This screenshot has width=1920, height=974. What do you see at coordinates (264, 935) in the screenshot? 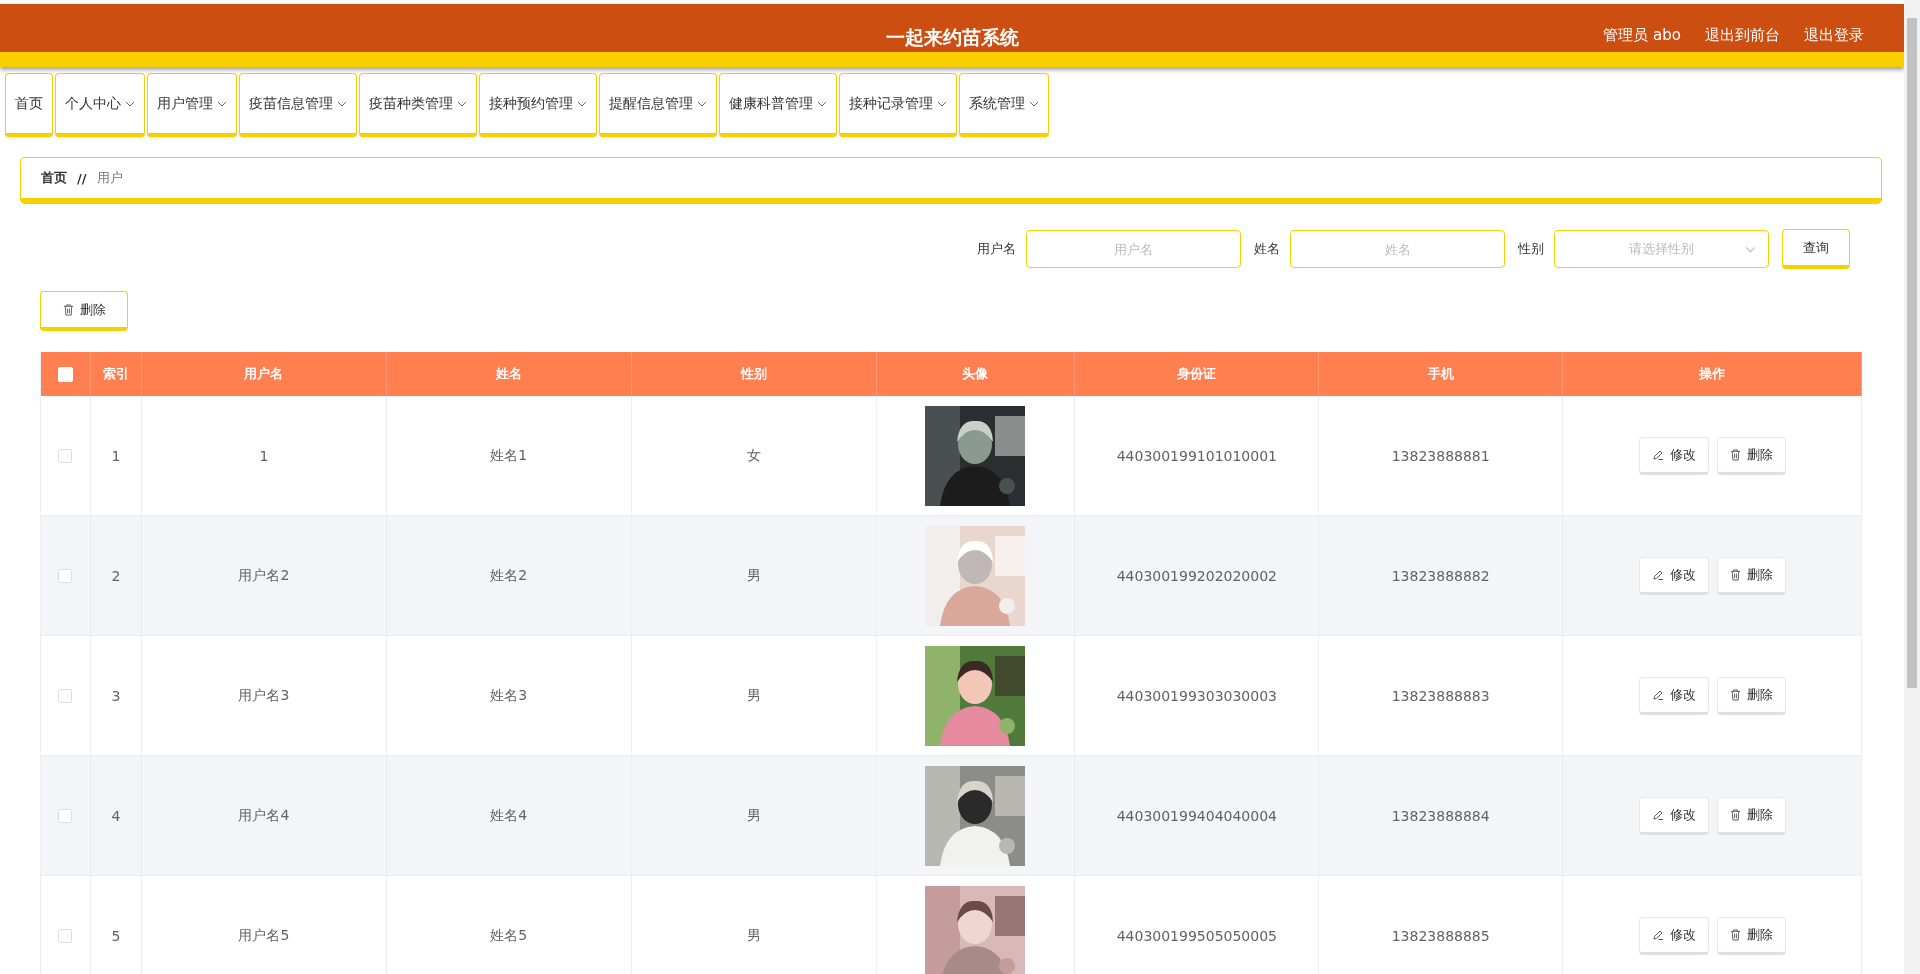
I see `table-cell: 用户名5` at bounding box center [264, 935].